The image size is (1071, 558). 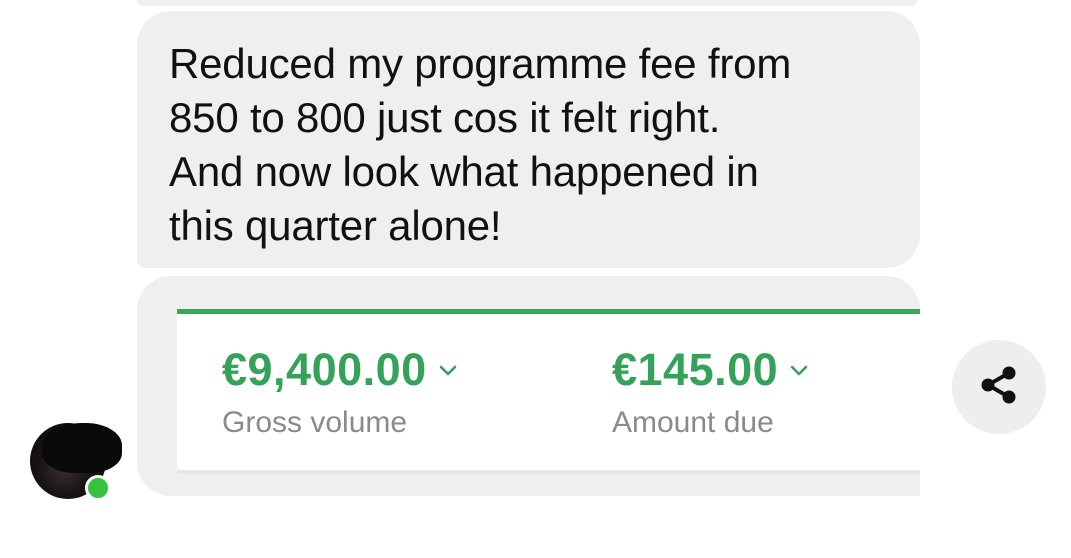 I want to click on amount-due-label: Amount due, so click(x=693, y=422).